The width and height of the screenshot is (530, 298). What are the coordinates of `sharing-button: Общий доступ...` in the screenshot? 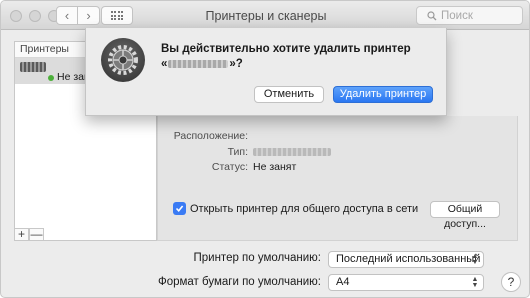 It's located at (465, 215).